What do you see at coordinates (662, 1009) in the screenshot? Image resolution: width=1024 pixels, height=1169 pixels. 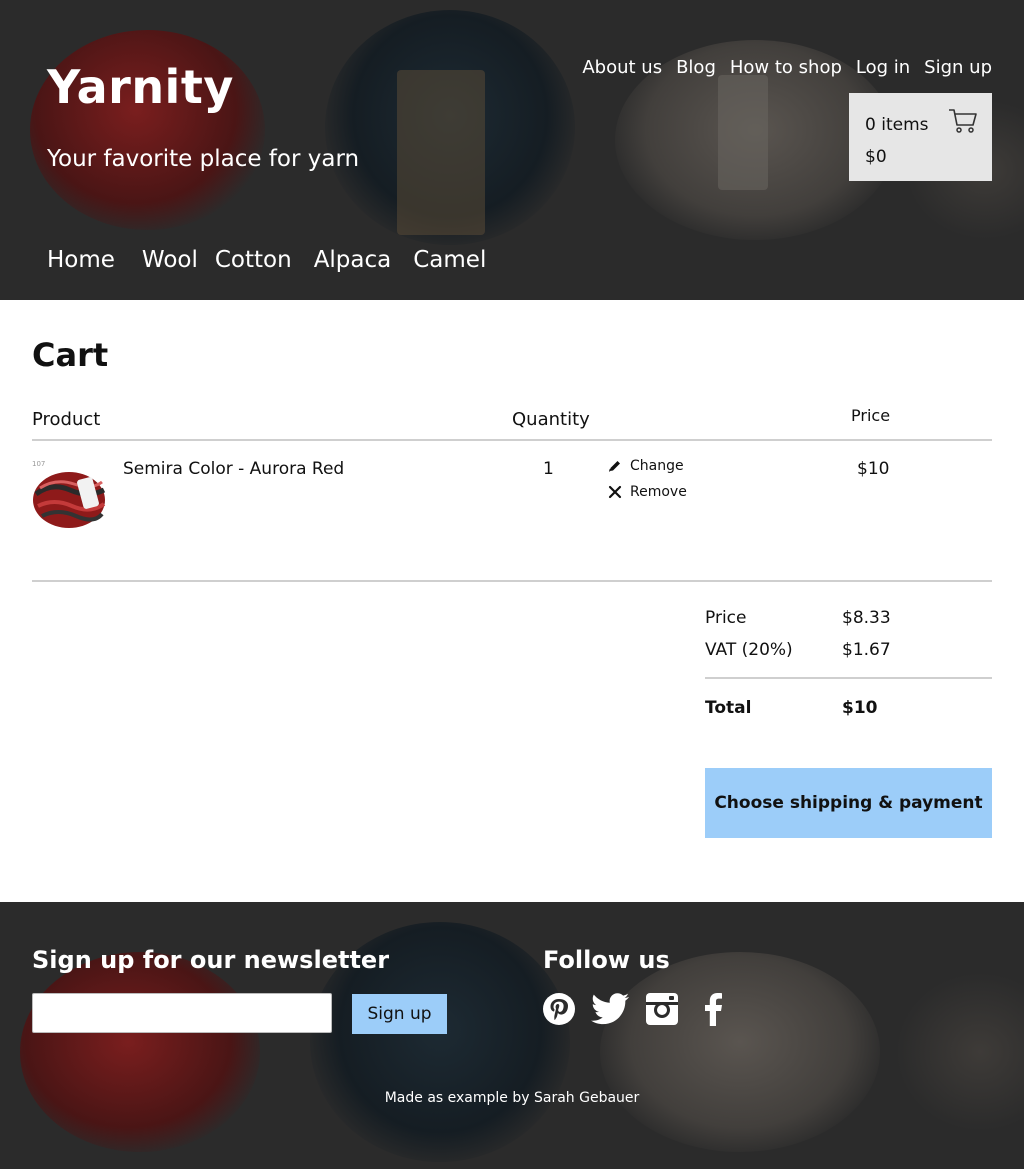 I see `instagram-icon` at bounding box center [662, 1009].